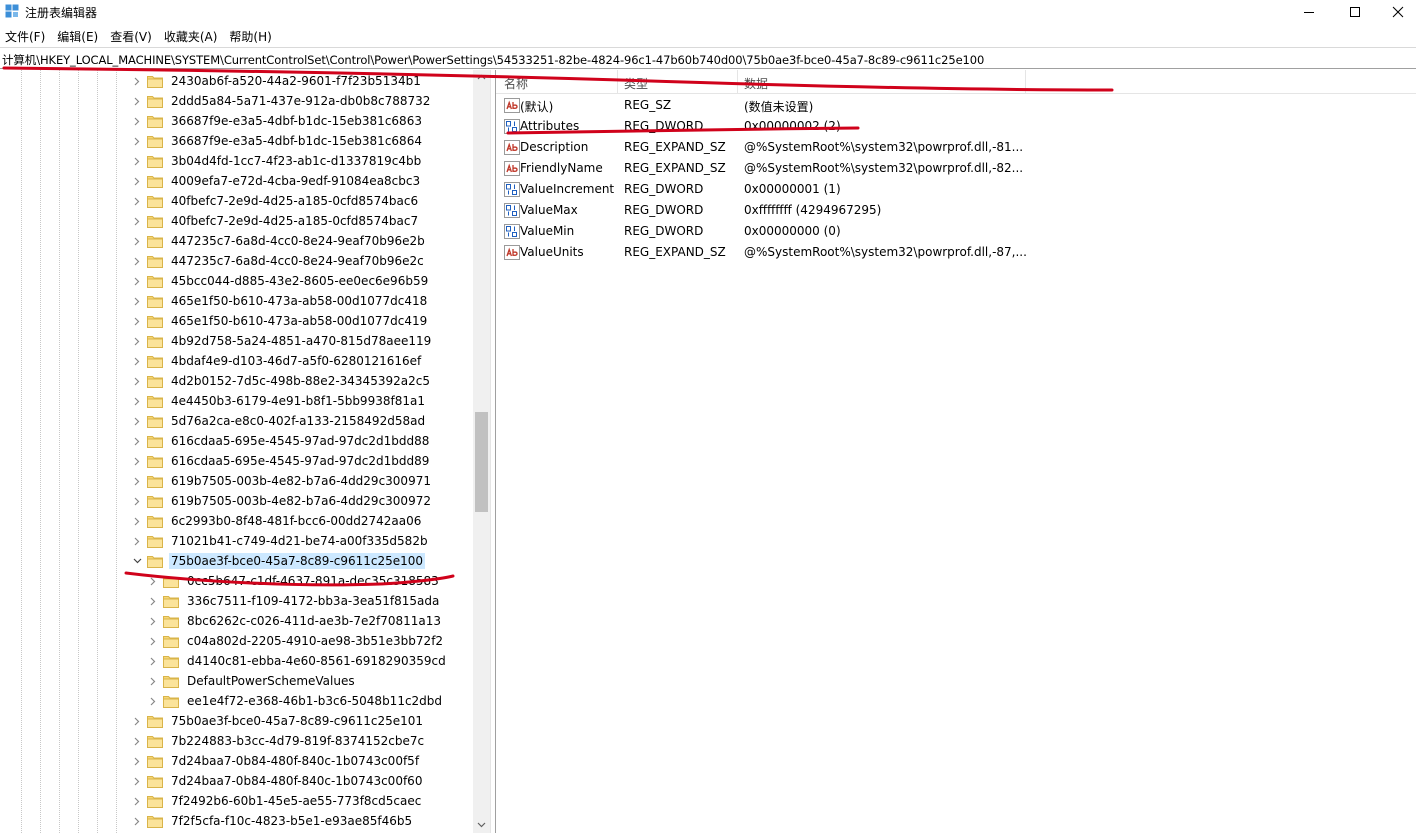 The image size is (1416, 833). What do you see at coordinates (956, 210) in the screenshot?
I see `value-row: ValueMax REG_DWORD 0xffffffff (4294967295)` at bounding box center [956, 210].